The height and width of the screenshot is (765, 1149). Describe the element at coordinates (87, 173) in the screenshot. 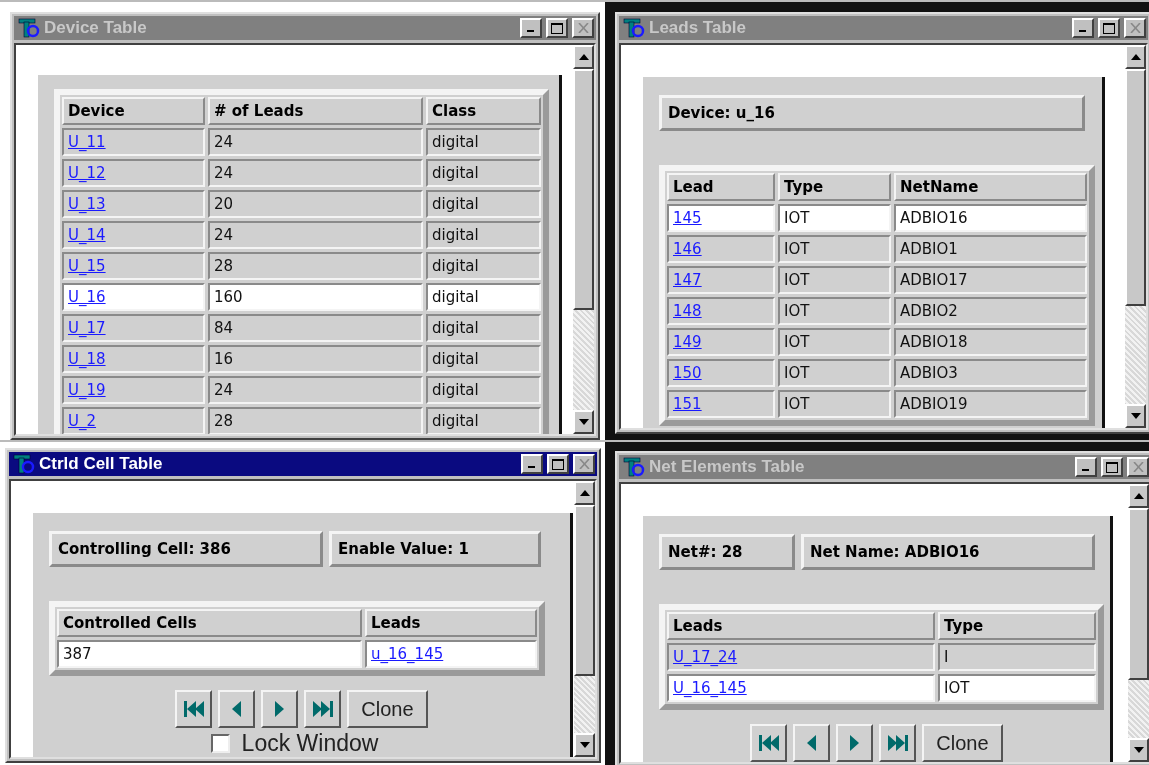

I see `cell-link: U_12` at that location.